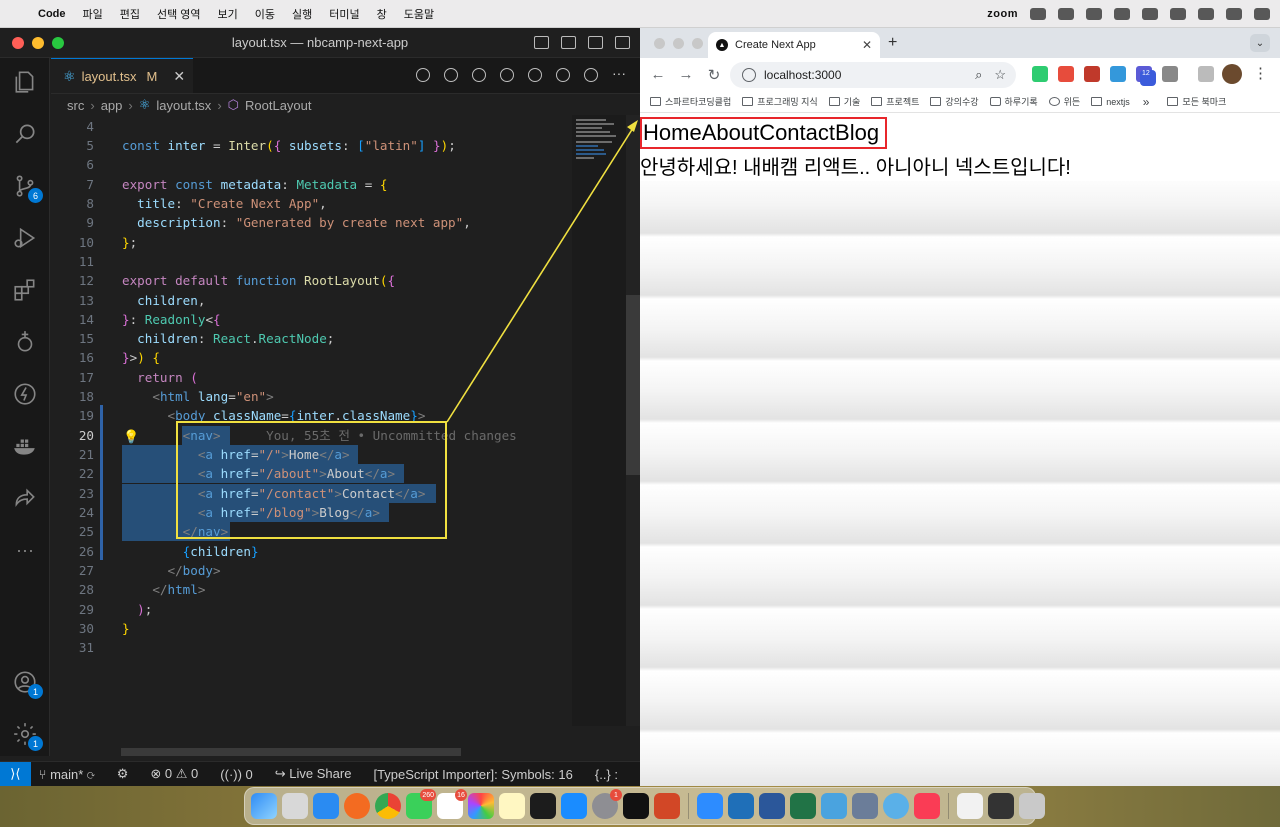 The image size is (1280, 827). Describe the element at coordinates (512, 806) in the screenshot. I see `notes-icon` at that location.